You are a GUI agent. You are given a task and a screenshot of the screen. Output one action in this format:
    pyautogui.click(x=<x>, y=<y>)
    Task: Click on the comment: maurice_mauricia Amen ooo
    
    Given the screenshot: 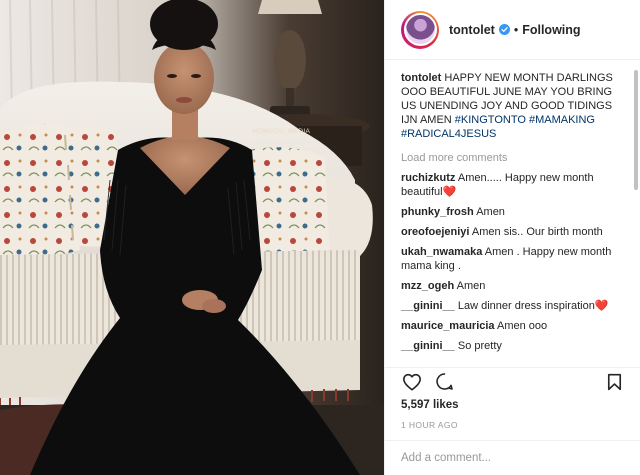 What is the action you would take?
    pyautogui.click(x=515, y=326)
    